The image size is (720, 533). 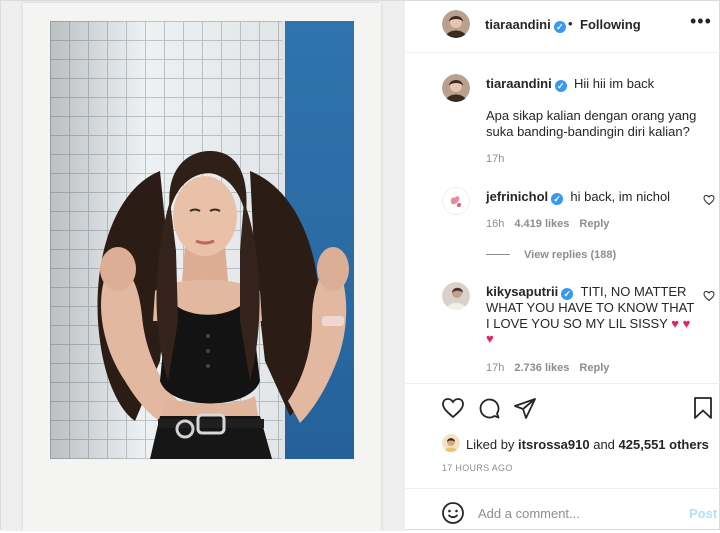 What do you see at coordinates (620, 196) in the screenshot?
I see `comment-text: hi back, im nichol` at bounding box center [620, 196].